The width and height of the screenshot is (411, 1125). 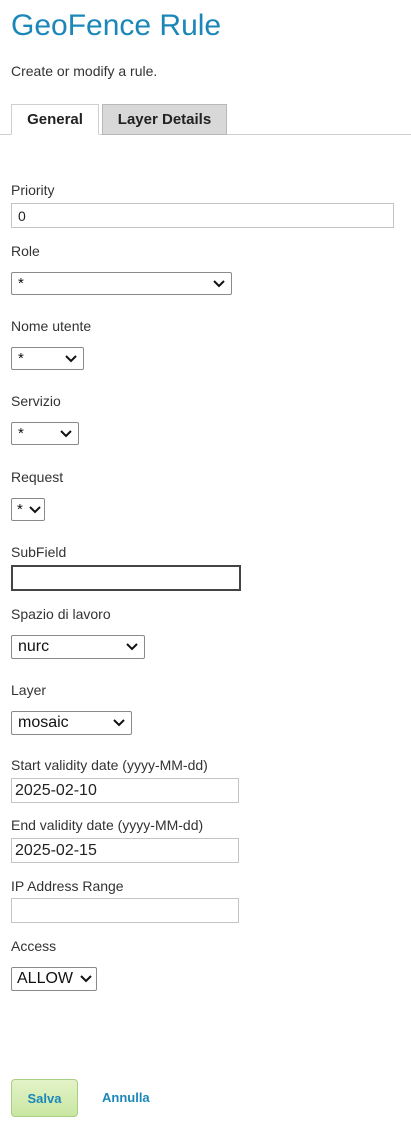 I want to click on save-button-label: Salva, so click(x=44, y=1098).